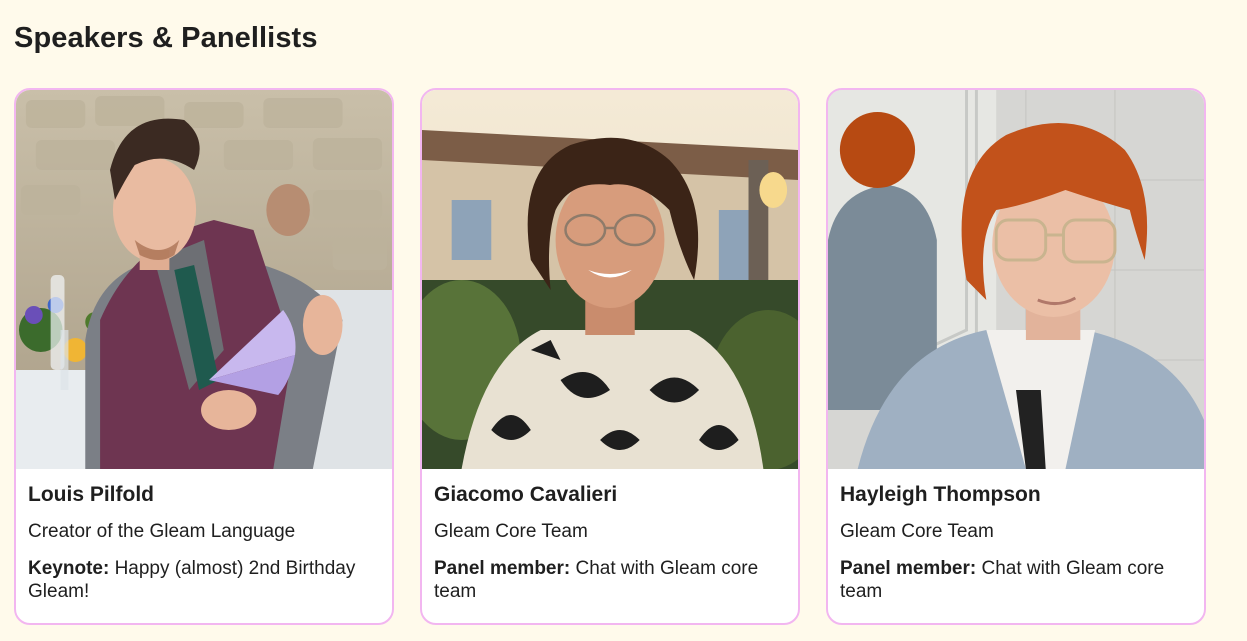  Describe the element at coordinates (526, 494) in the screenshot. I see `speaker-name: Giacomo Cavalieri` at that location.